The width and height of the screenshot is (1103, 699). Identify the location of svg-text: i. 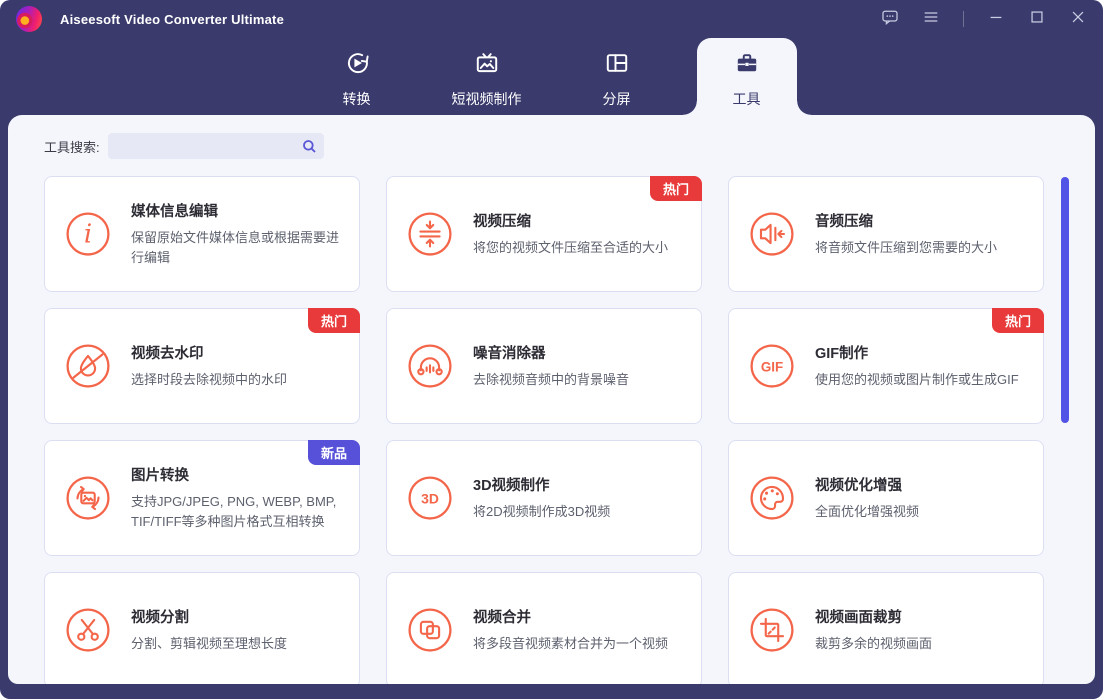
(88, 235).